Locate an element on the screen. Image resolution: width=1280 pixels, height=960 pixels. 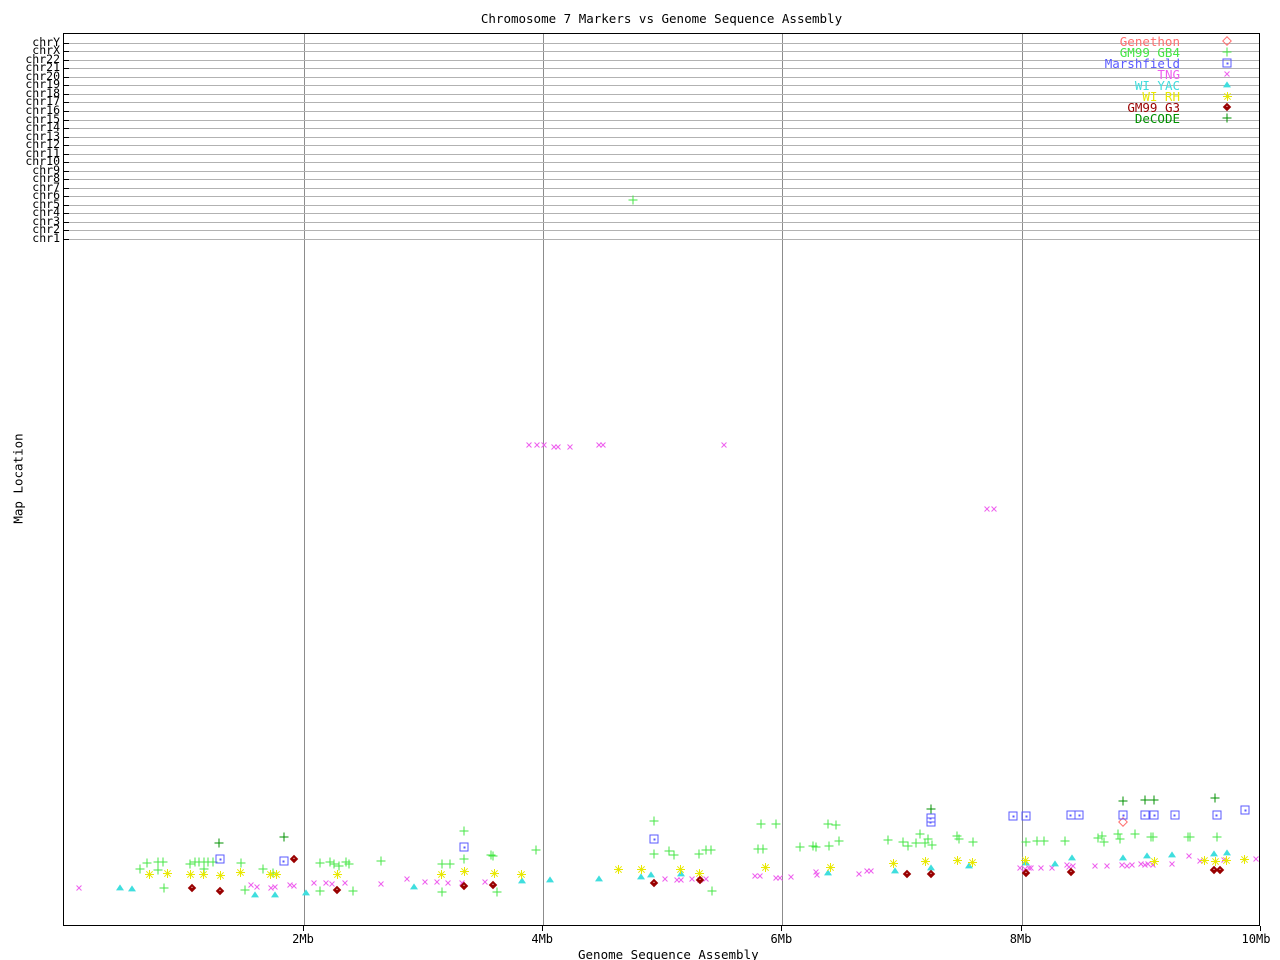
x-tick-label: 8Mb is located at coordinates (1020, 939).